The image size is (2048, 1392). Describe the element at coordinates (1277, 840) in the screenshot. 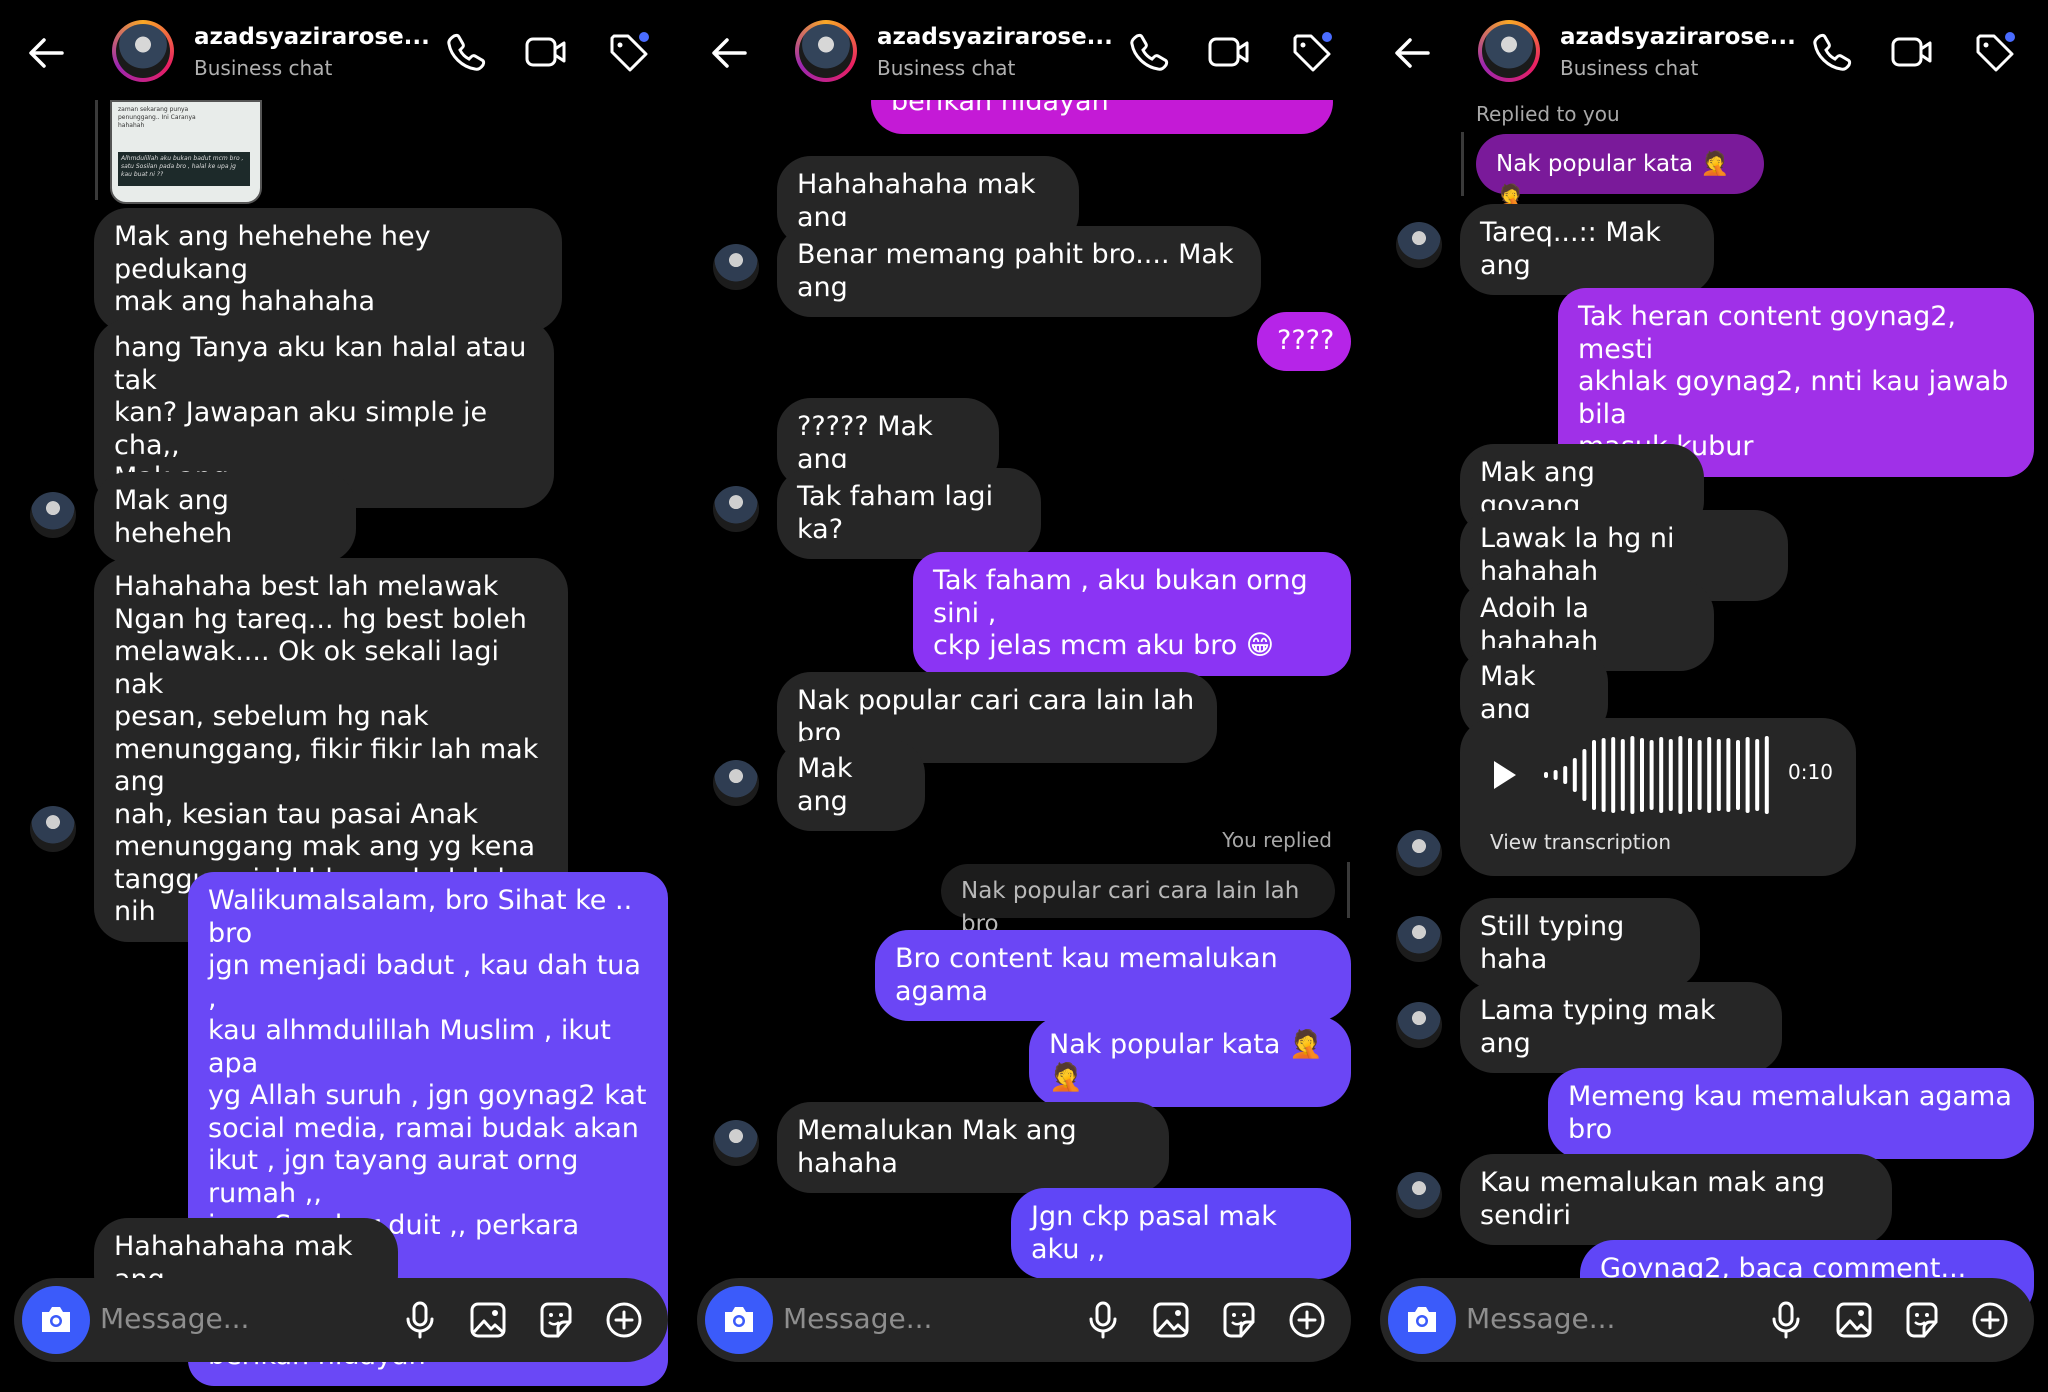

I see `reply-label: You replied` at that location.